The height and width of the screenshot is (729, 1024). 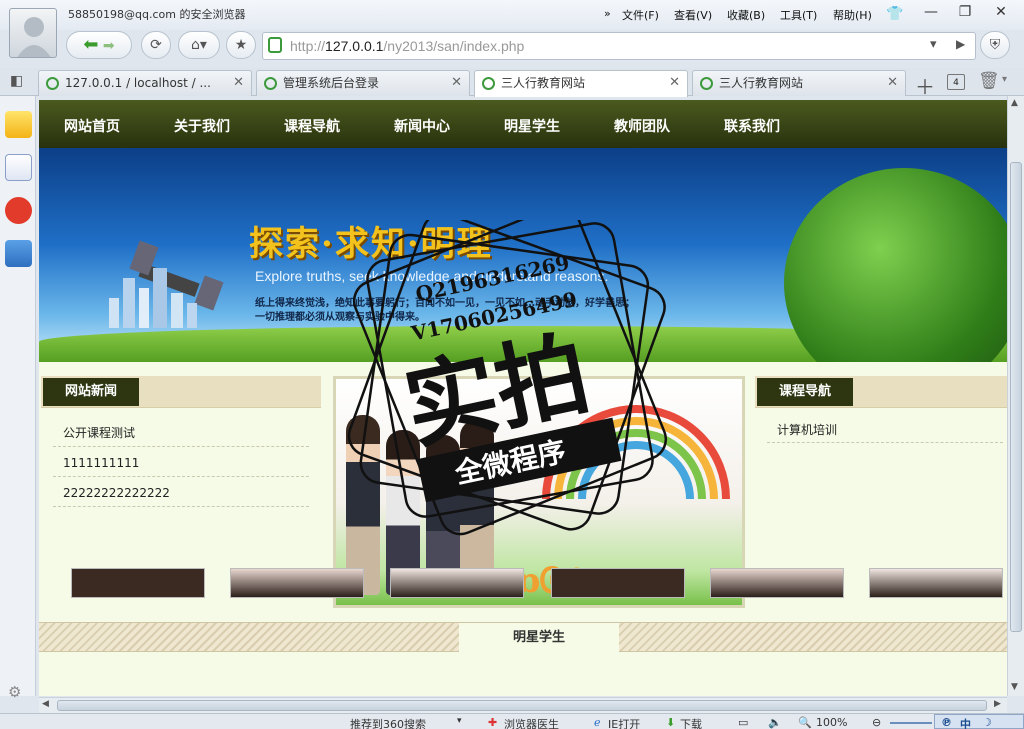 I want to click on nav-contact: 联系我们, so click(x=752, y=126).